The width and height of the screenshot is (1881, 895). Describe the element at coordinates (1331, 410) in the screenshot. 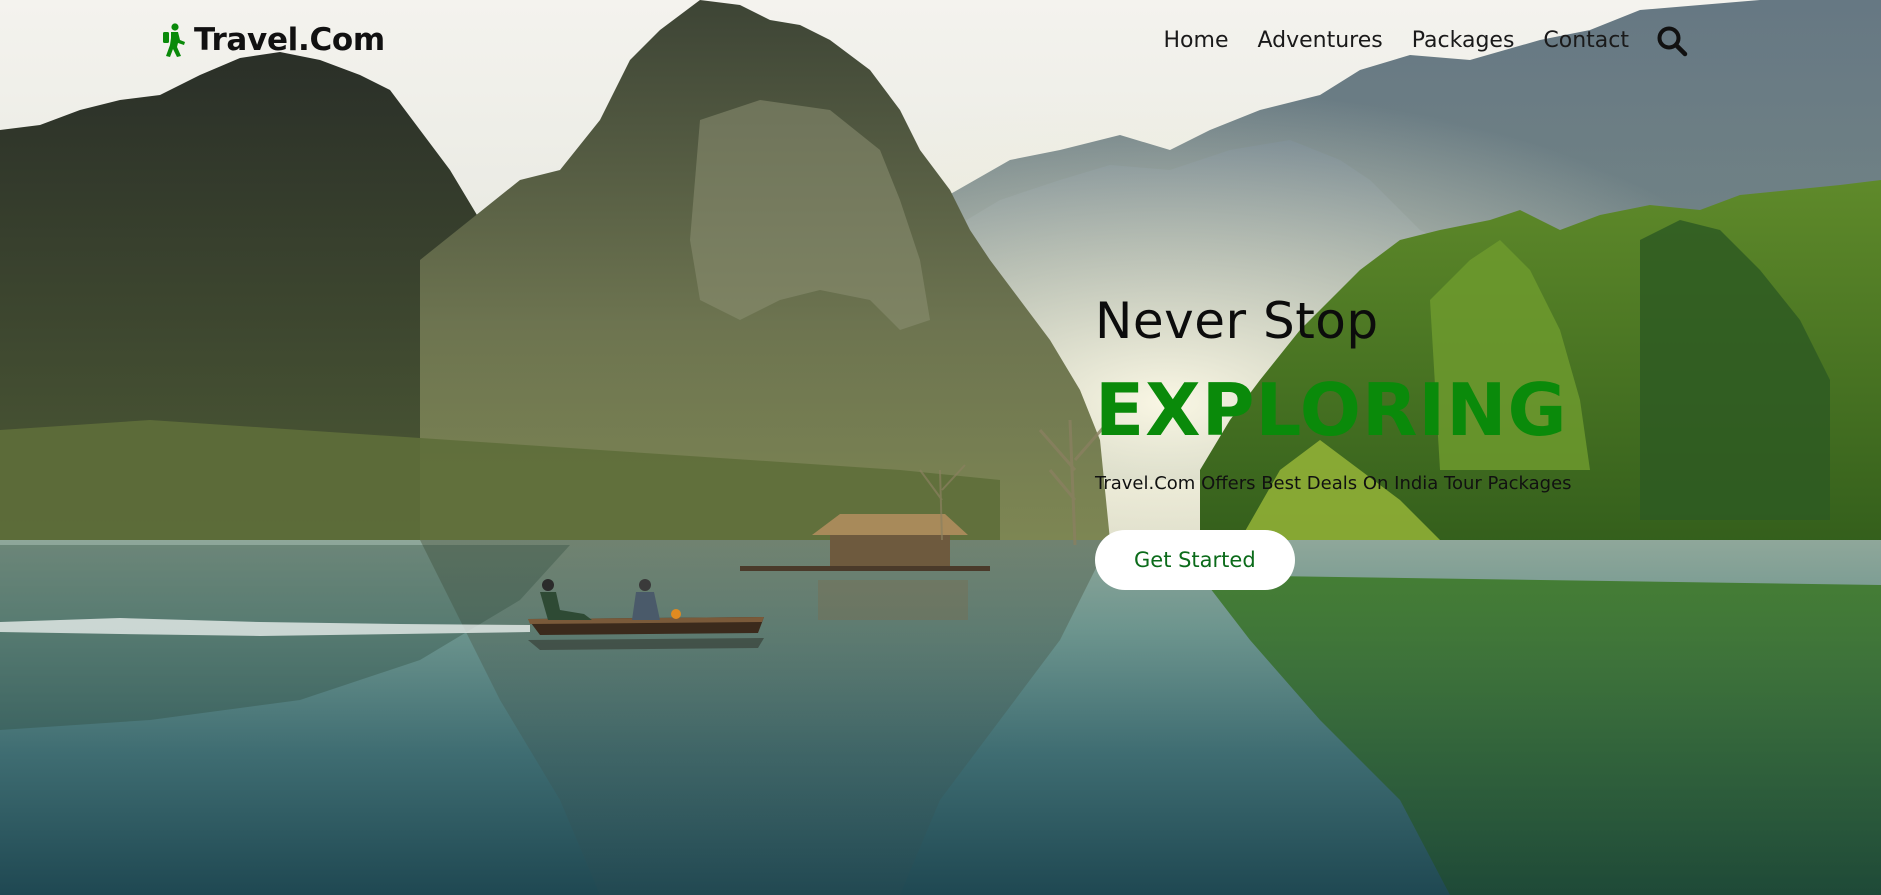

I see `hero-heading-exploring: EXPLORING` at that location.